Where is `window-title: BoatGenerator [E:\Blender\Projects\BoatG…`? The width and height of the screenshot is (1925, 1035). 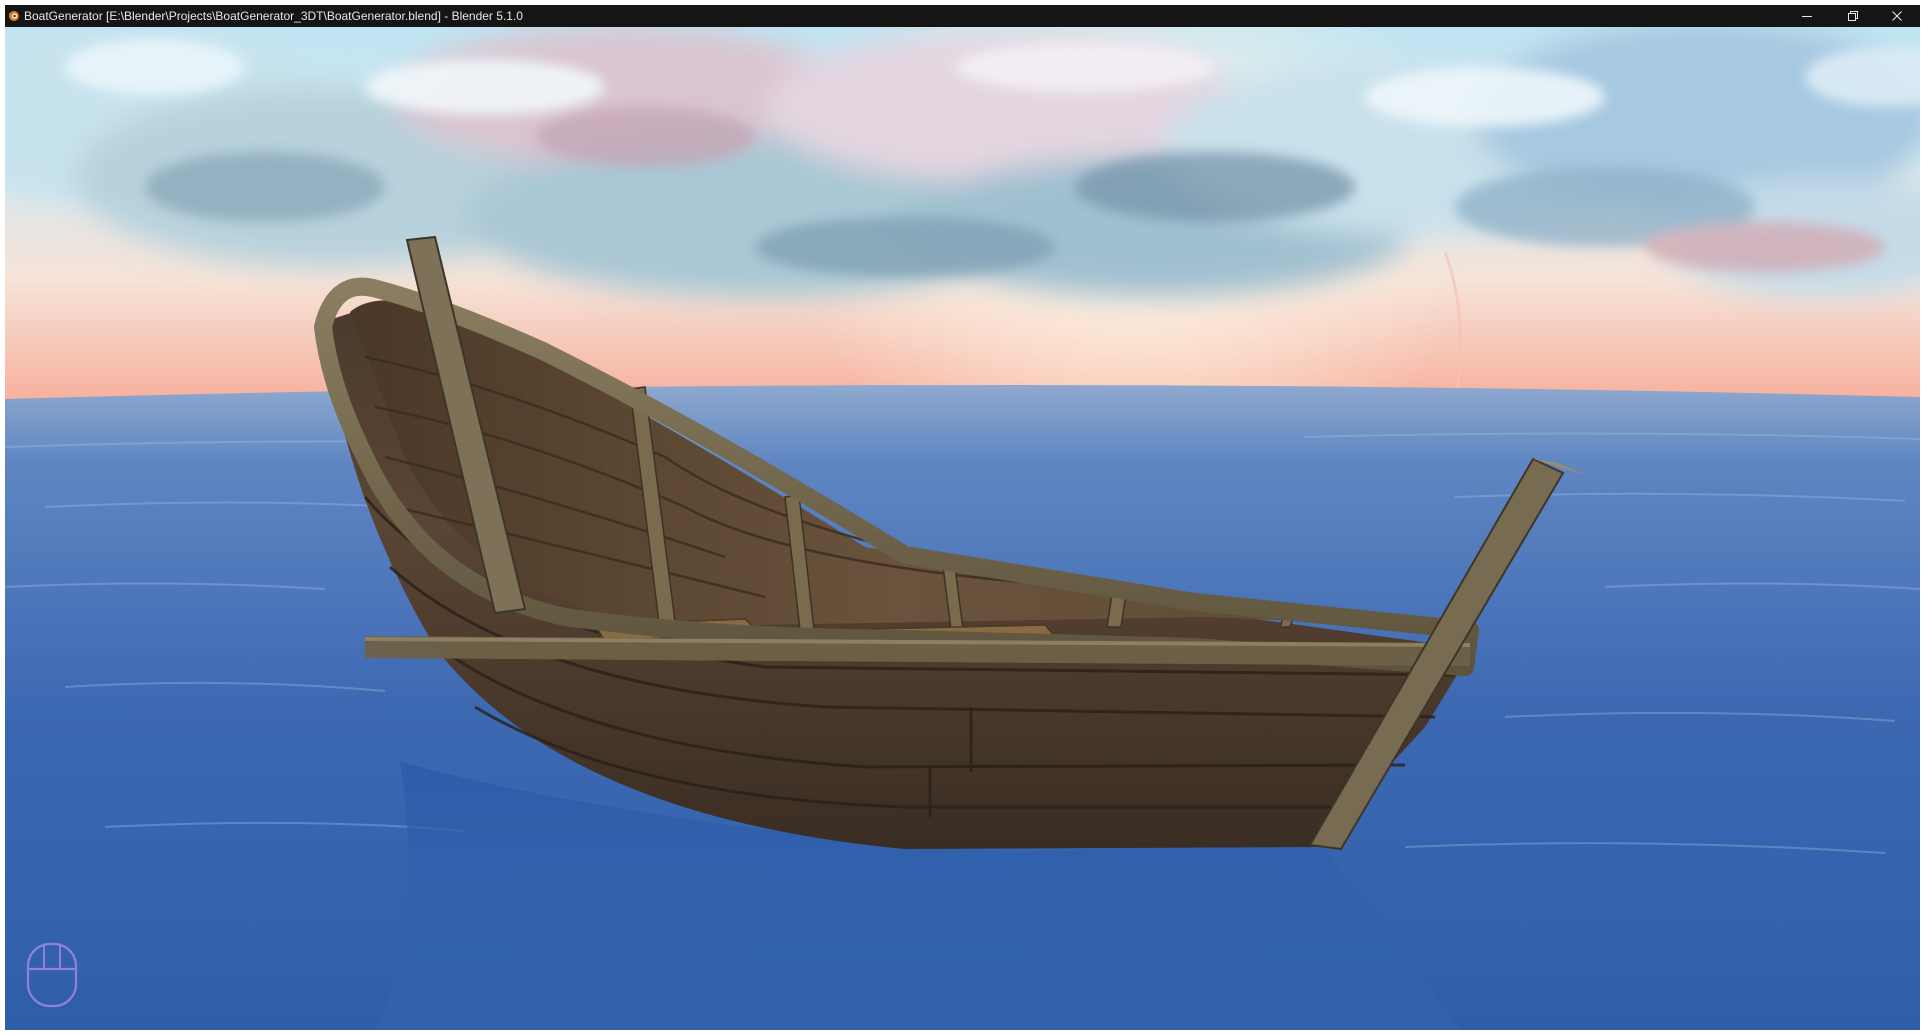
window-title: BoatGenerator [E:\Blender\Projects\BoatG… is located at coordinates (273, 16).